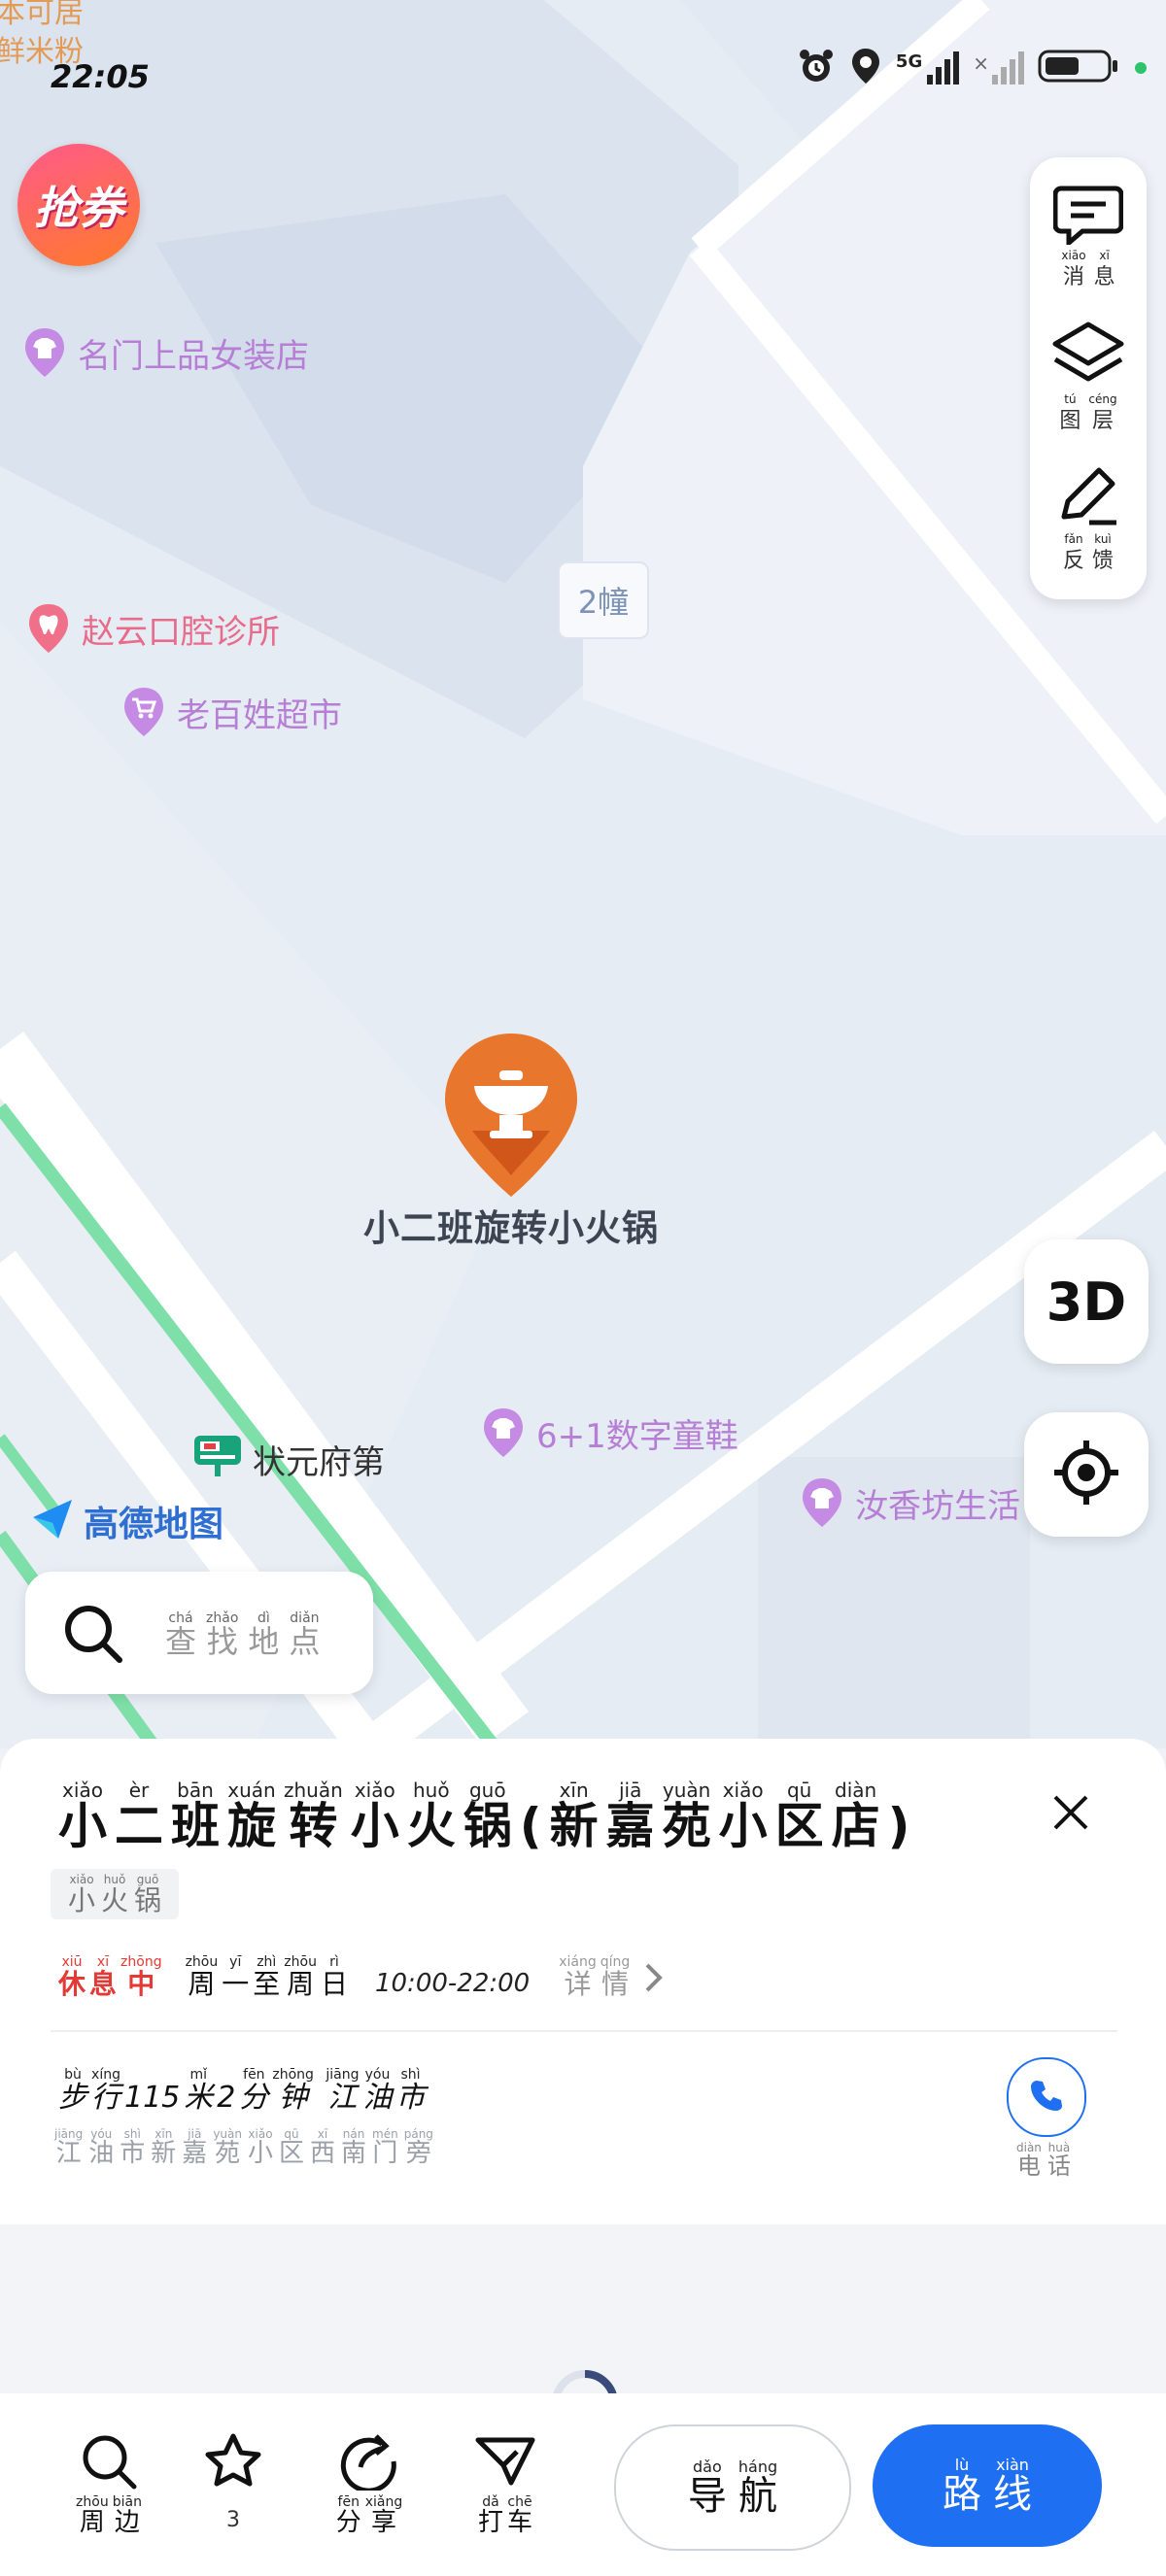 This screenshot has width=1166, height=2576. I want to click on locate-me-button, so click(1086, 1474).